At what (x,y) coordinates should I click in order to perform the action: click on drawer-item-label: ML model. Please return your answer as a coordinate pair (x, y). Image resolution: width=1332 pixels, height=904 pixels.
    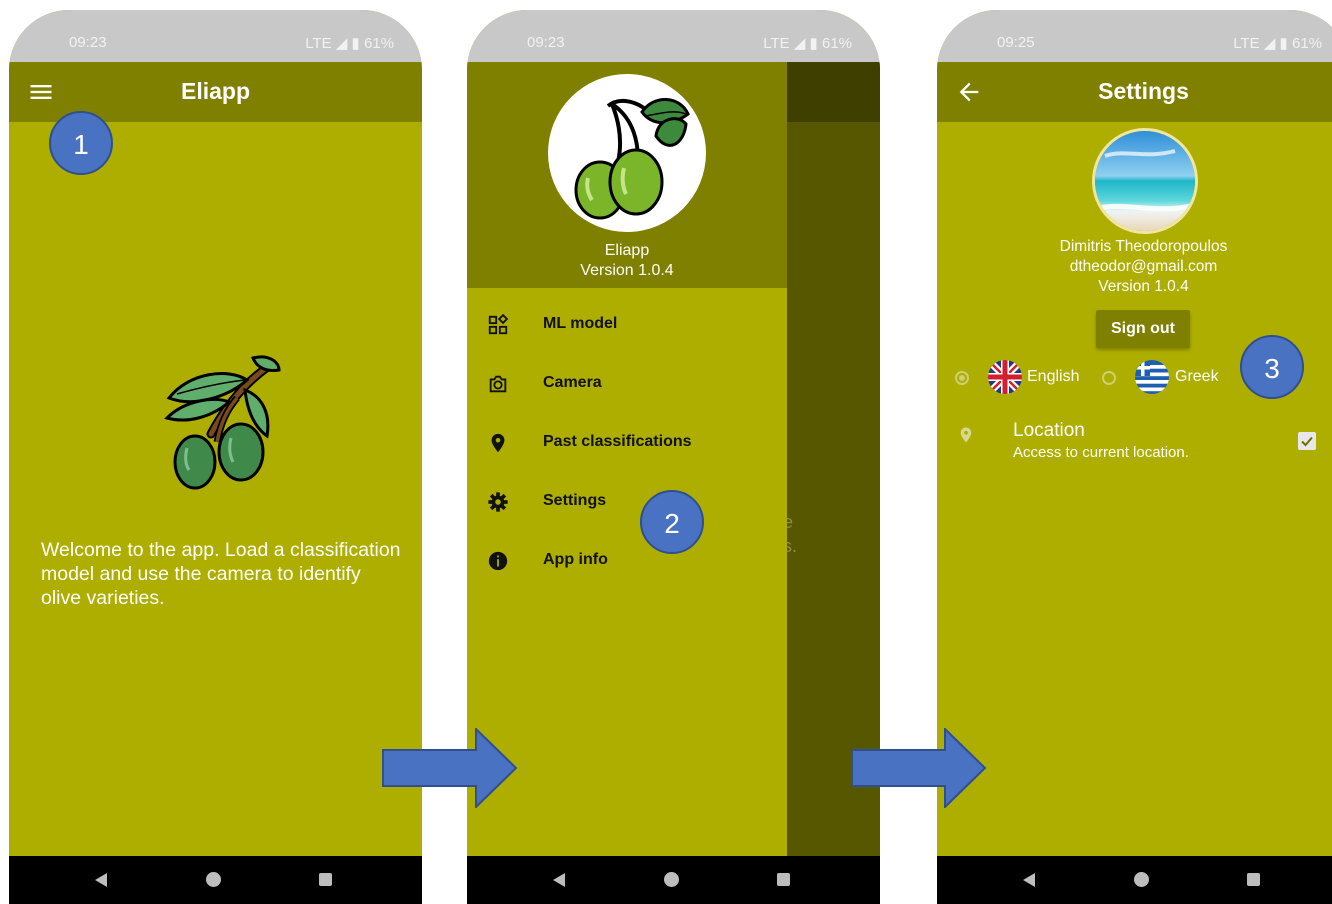
    Looking at the image, I should click on (580, 323).